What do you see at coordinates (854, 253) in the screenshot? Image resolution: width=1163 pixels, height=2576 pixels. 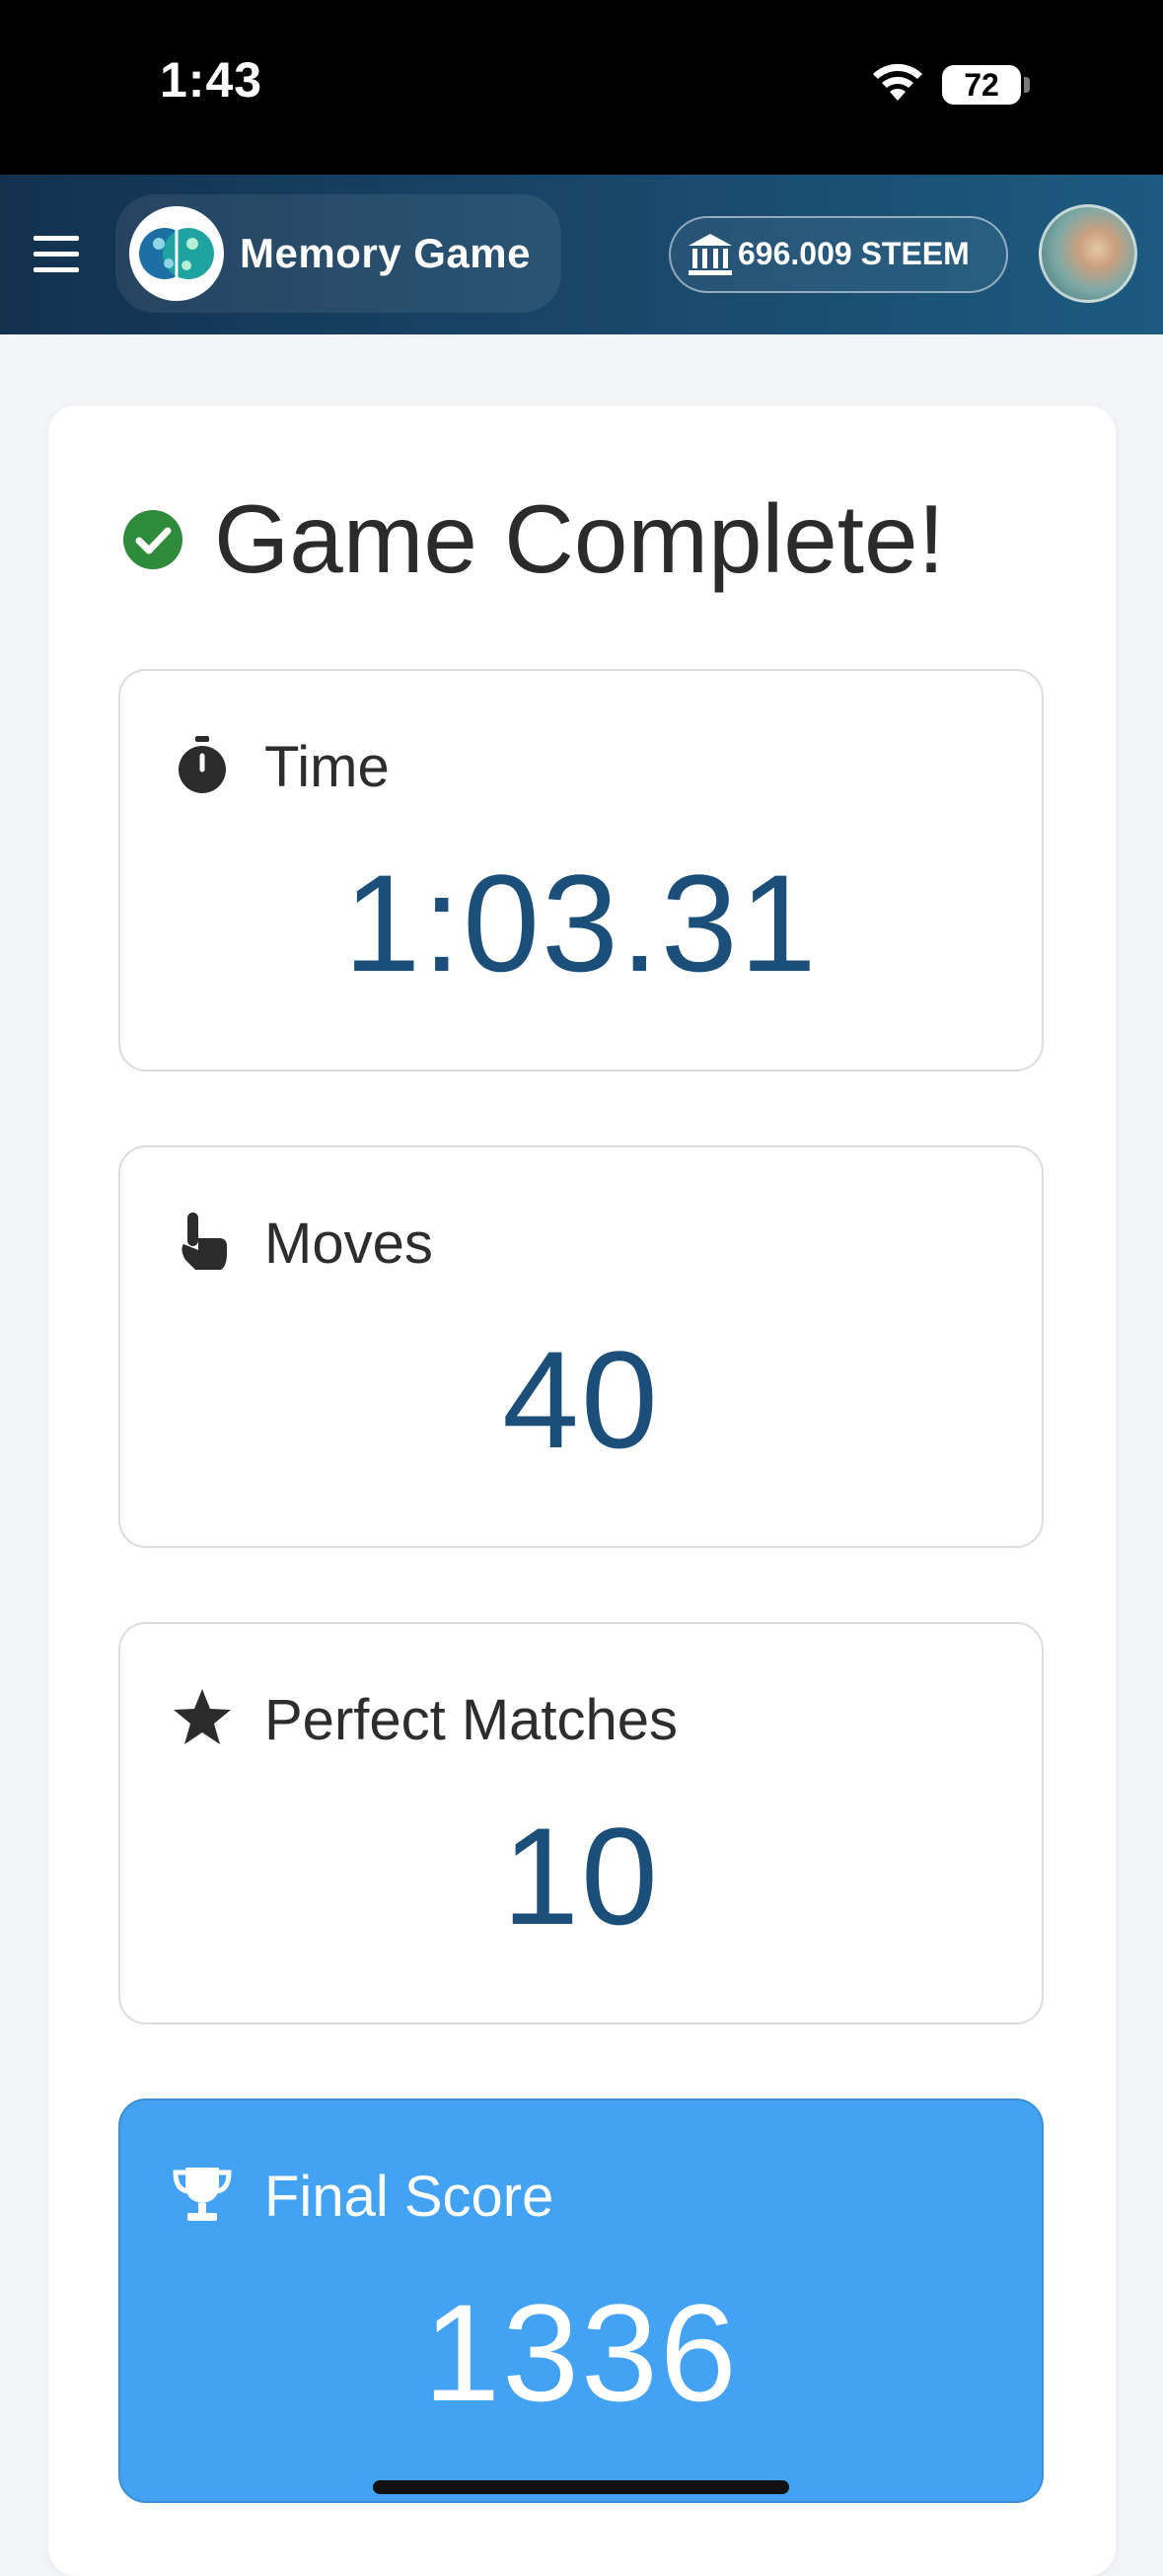 I see `balance-text: 696.009 STEEM` at bounding box center [854, 253].